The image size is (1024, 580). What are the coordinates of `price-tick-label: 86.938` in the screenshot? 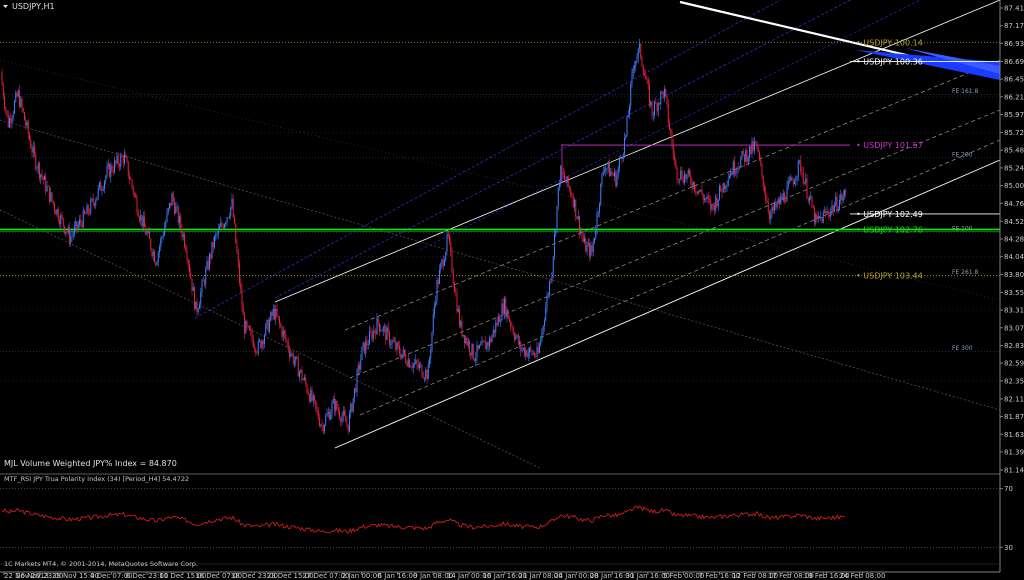 It's located at (1014, 44).